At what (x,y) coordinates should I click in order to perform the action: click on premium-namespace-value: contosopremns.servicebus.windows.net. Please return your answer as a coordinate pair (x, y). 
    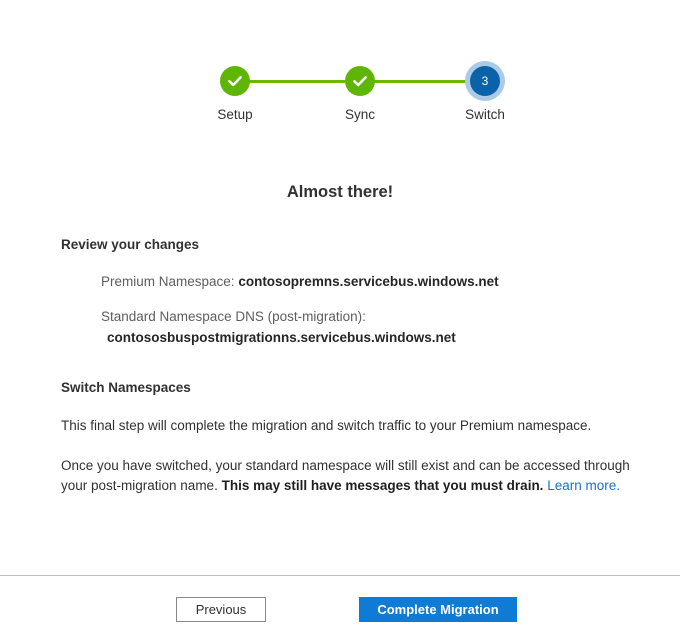
    Looking at the image, I should click on (368, 281).